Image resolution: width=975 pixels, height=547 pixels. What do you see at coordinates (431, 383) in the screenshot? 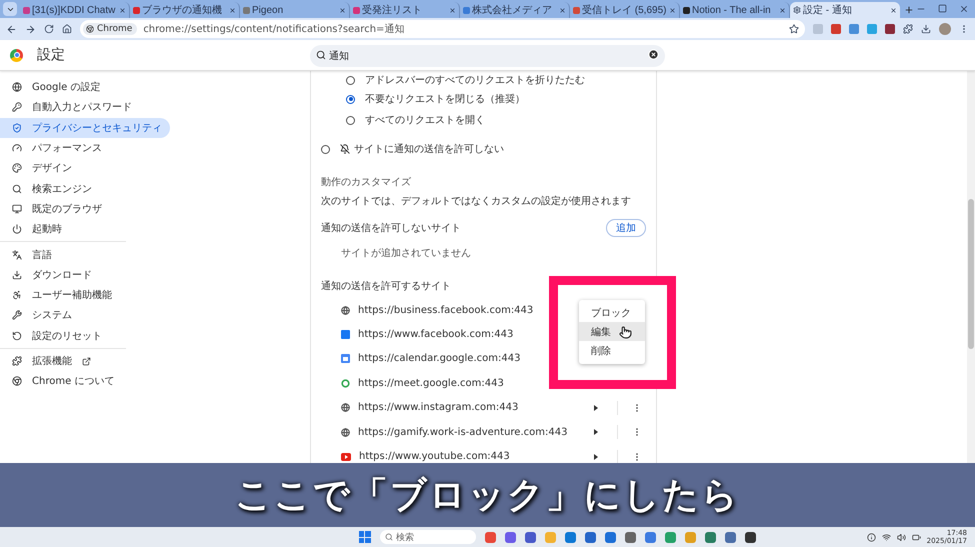
I see `site-url: https://meet.google.com:443` at bounding box center [431, 383].